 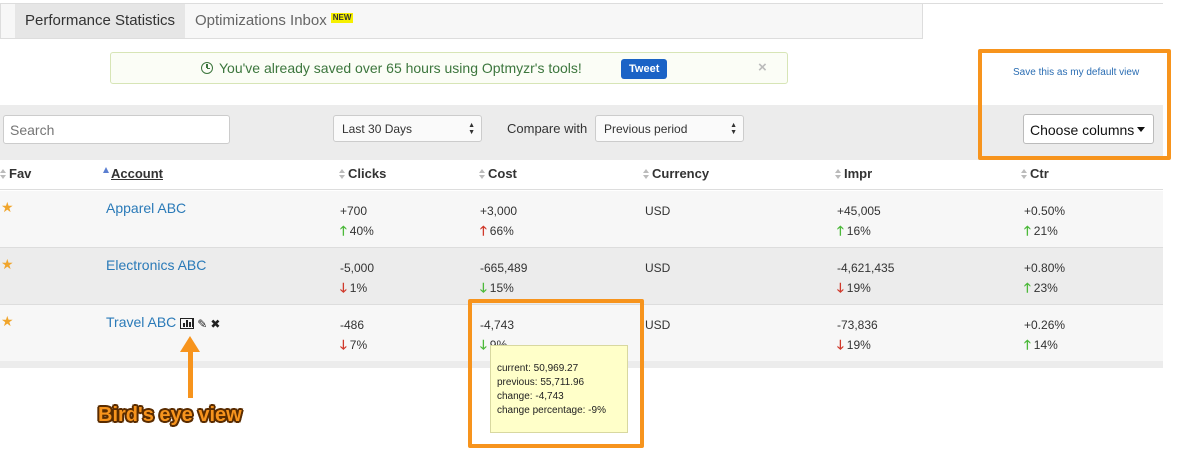 What do you see at coordinates (858, 173) in the screenshot?
I see `header-label: Impr` at bounding box center [858, 173].